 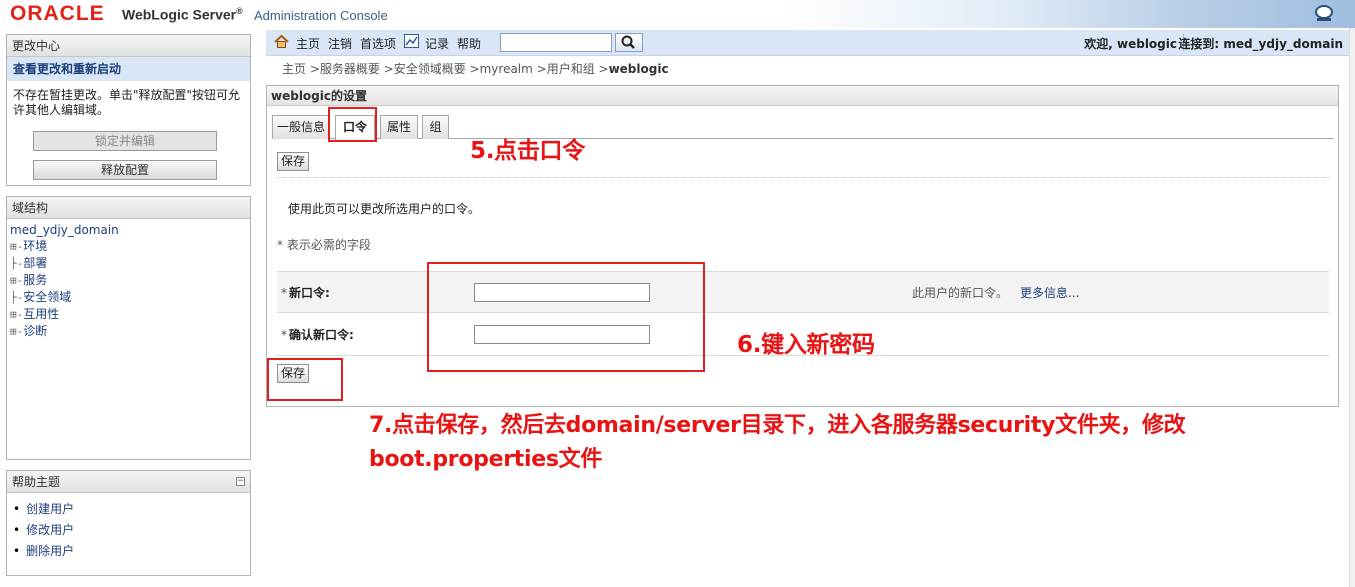 What do you see at coordinates (128, 101) in the screenshot?
I see `change-center-note: 不存在暂挂更改。单击"释放配置"按钮可允许其他人编辑域。` at bounding box center [128, 101].